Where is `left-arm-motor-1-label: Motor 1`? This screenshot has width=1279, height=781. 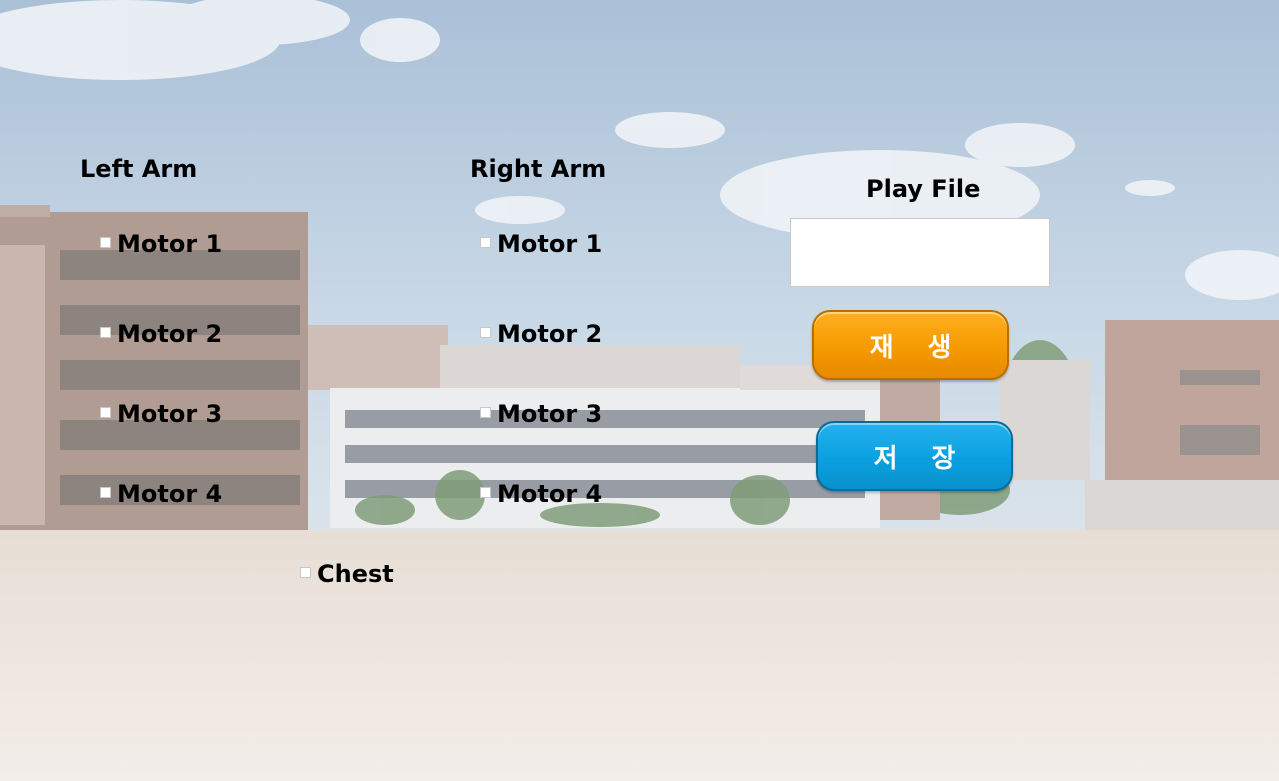
left-arm-motor-1-label: Motor 1 is located at coordinates (170, 244).